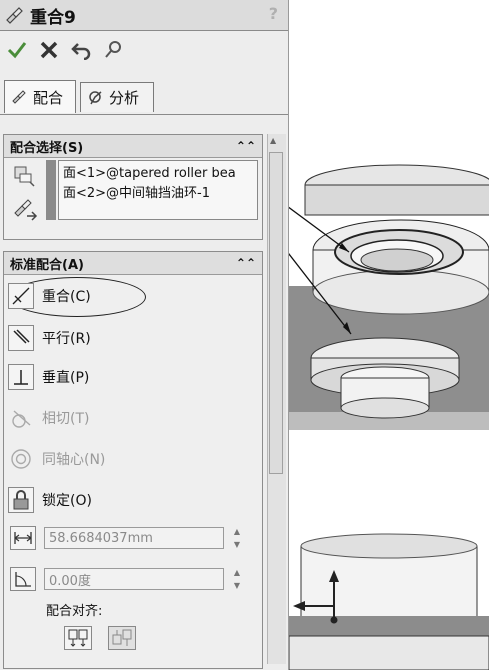 The width and height of the screenshot is (489, 670). I want to click on lock-icon, so click(21, 500).